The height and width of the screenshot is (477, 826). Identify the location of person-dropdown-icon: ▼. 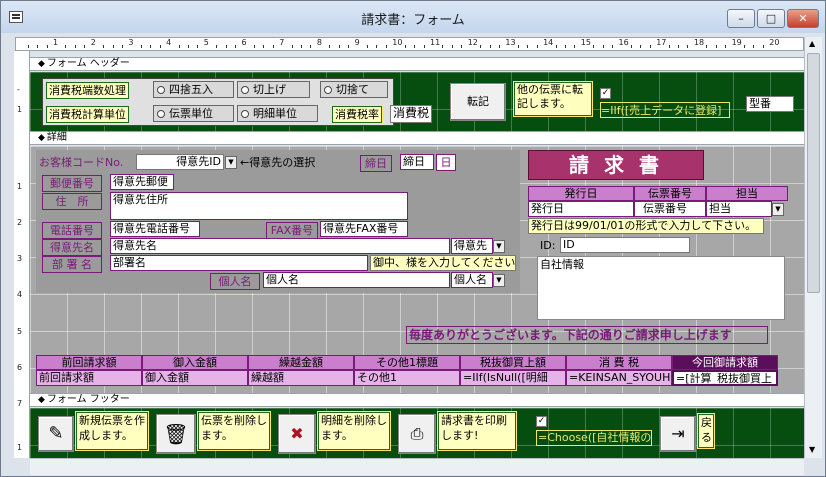
(499, 280).